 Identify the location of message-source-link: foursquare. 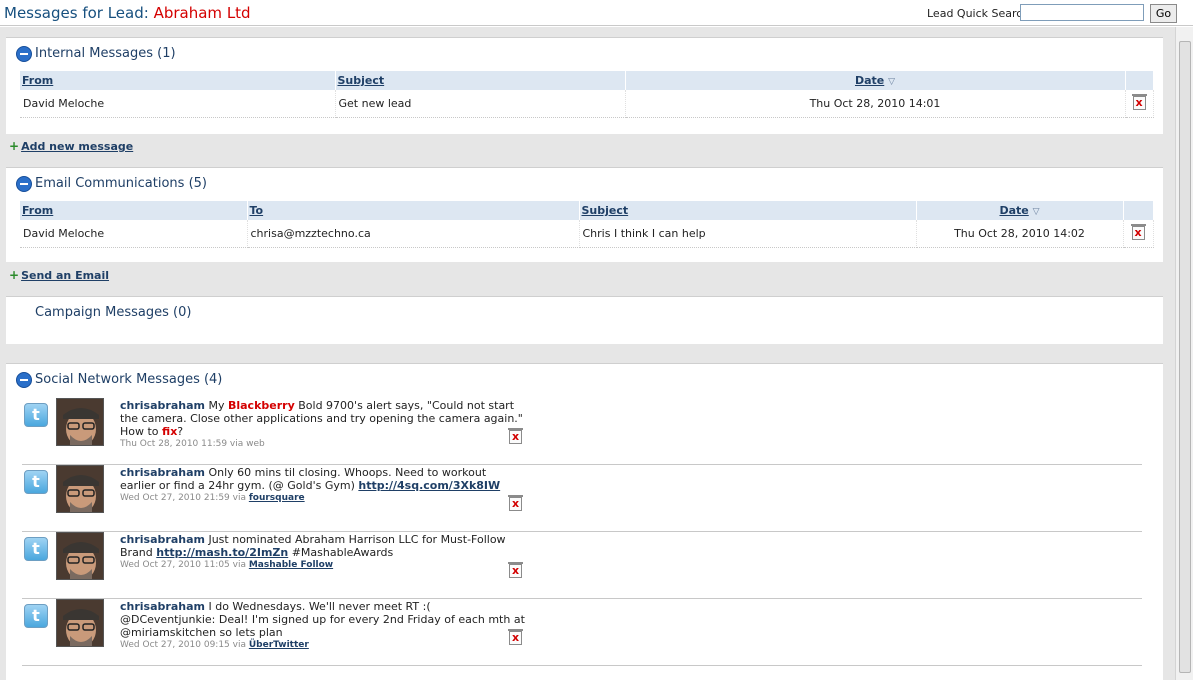
(277, 498).